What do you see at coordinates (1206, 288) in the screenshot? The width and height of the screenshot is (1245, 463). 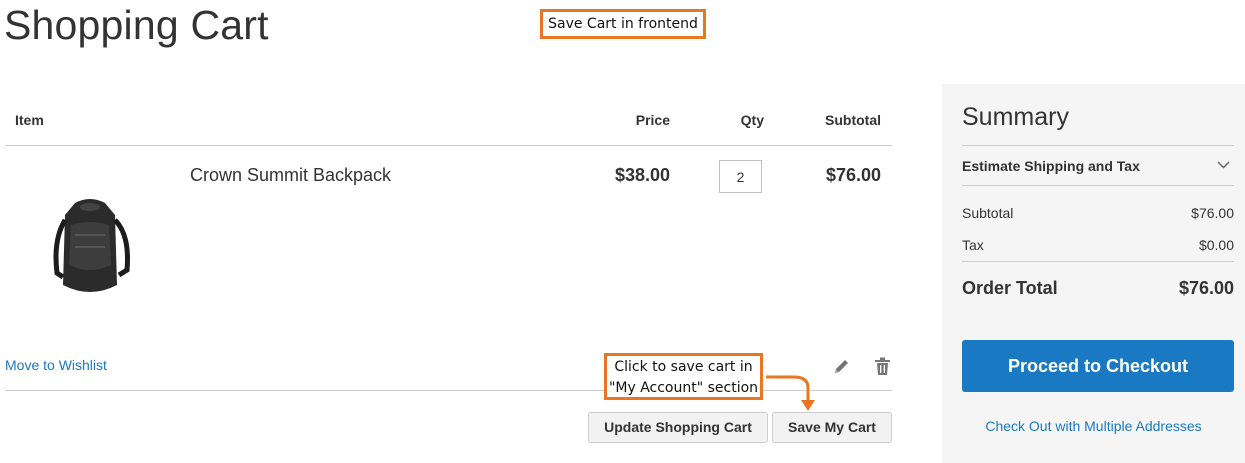 I see `order-total-value: $76.00` at bounding box center [1206, 288].